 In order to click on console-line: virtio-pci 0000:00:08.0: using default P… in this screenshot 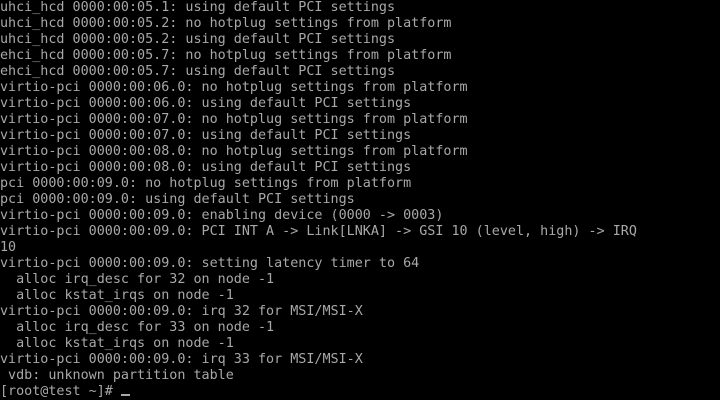, I will do `click(206, 167)`.